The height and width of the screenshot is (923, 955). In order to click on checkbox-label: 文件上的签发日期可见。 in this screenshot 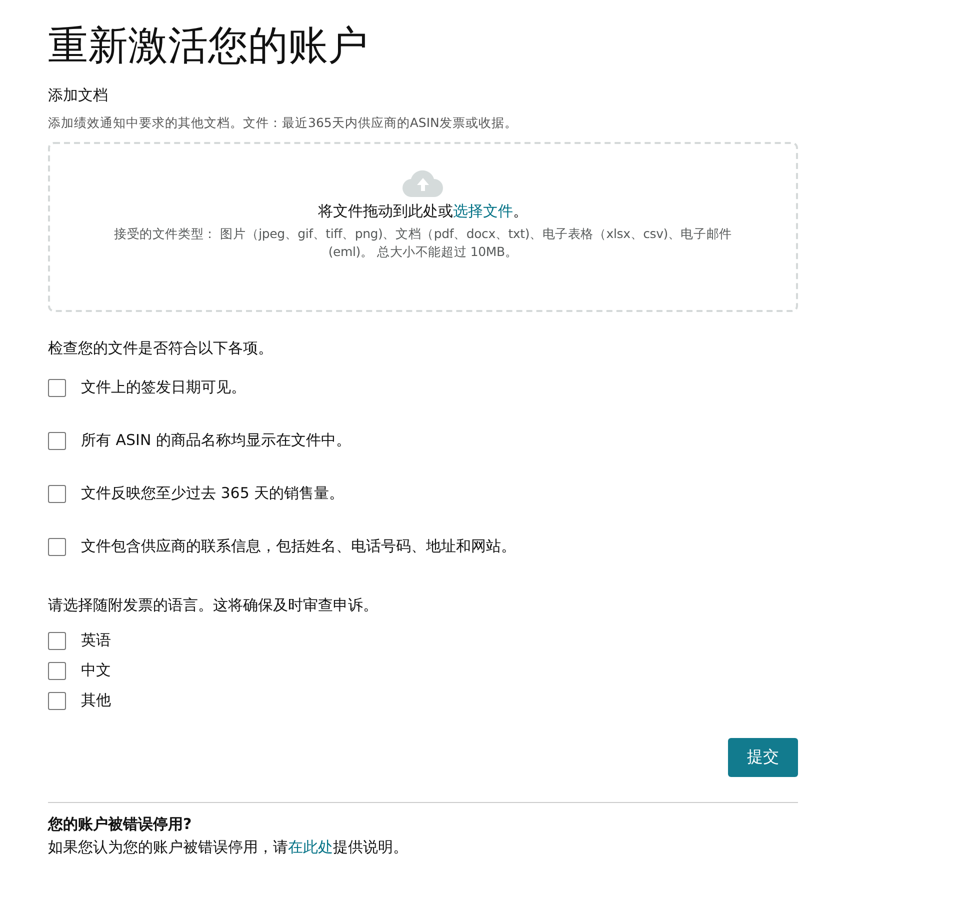, I will do `click(163, 387)`.